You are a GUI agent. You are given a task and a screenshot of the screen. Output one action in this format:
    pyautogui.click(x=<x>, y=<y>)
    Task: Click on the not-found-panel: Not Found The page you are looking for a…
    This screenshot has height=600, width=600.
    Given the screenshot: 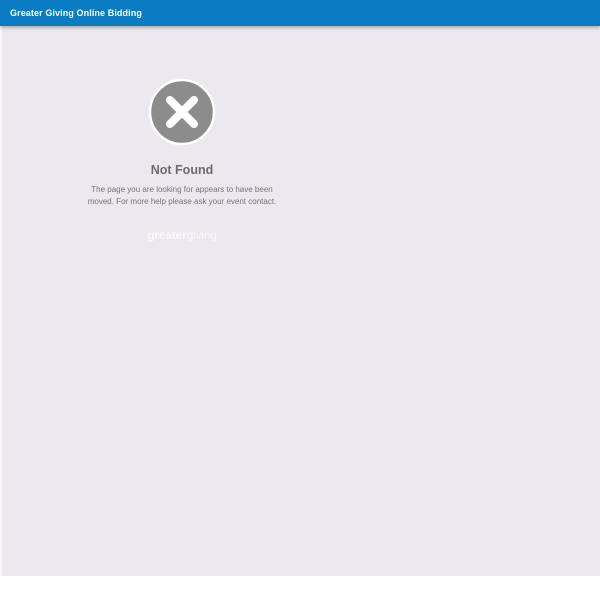 What is the action you would take?
    pyautogui.click(x=182, y=162)
    